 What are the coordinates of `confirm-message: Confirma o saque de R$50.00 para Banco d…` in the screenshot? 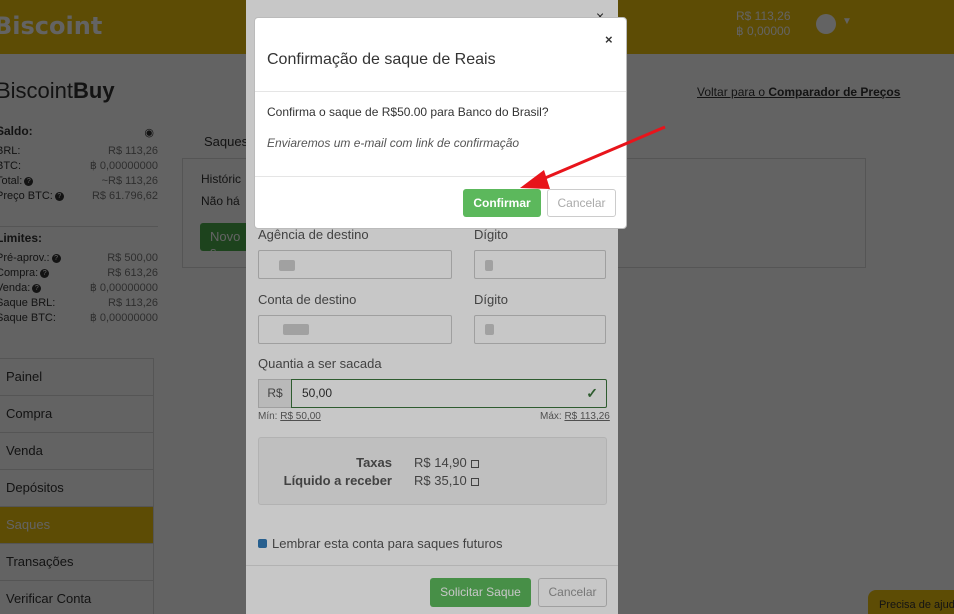 It's located at (408, 112).